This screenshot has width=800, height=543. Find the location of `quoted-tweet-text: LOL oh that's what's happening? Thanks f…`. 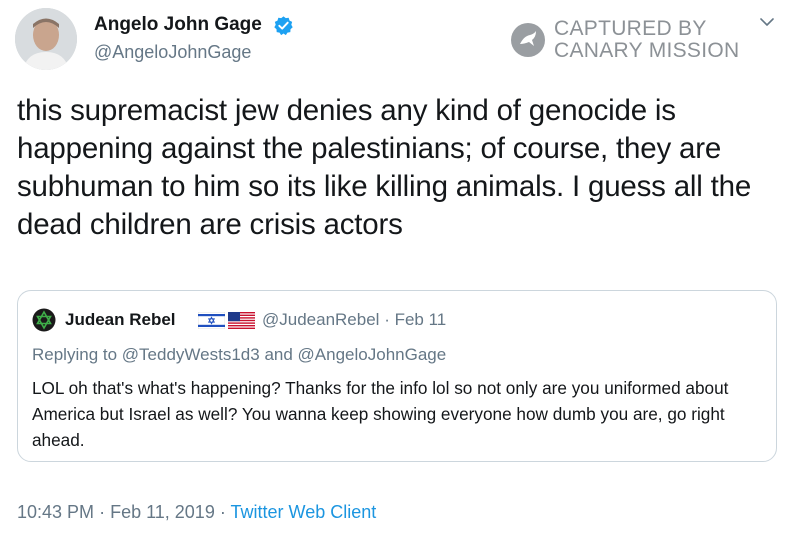

quoted-tweet-text: LOL oh that's what's happening? Thanks f… is located at coordinates (380, 414).